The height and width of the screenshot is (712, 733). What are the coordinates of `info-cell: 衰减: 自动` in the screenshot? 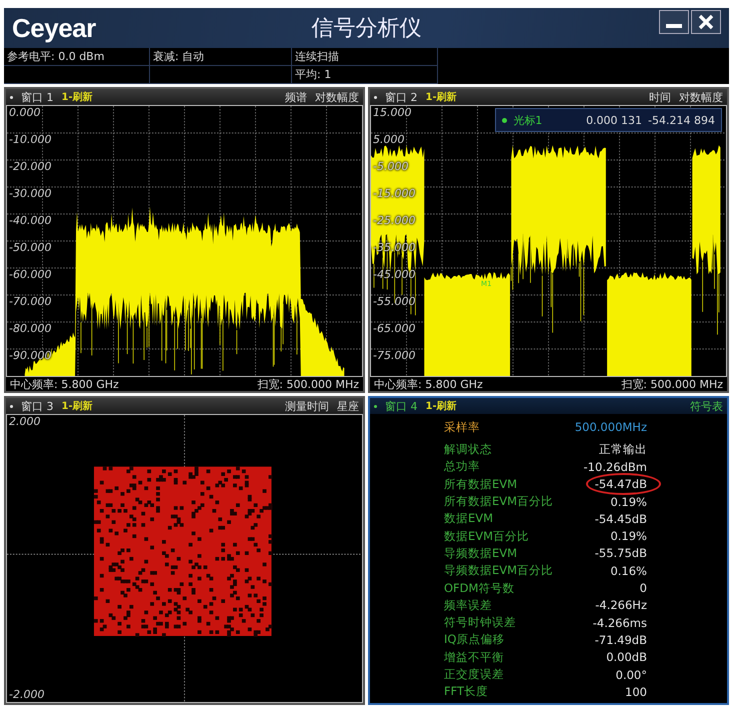 It's located at (221, 57).